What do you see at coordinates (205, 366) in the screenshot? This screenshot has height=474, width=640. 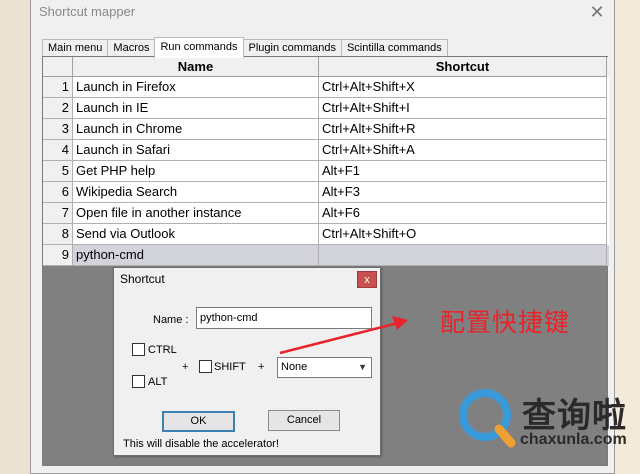 I see `shift-checkbox` at bounding box center [205, 366].